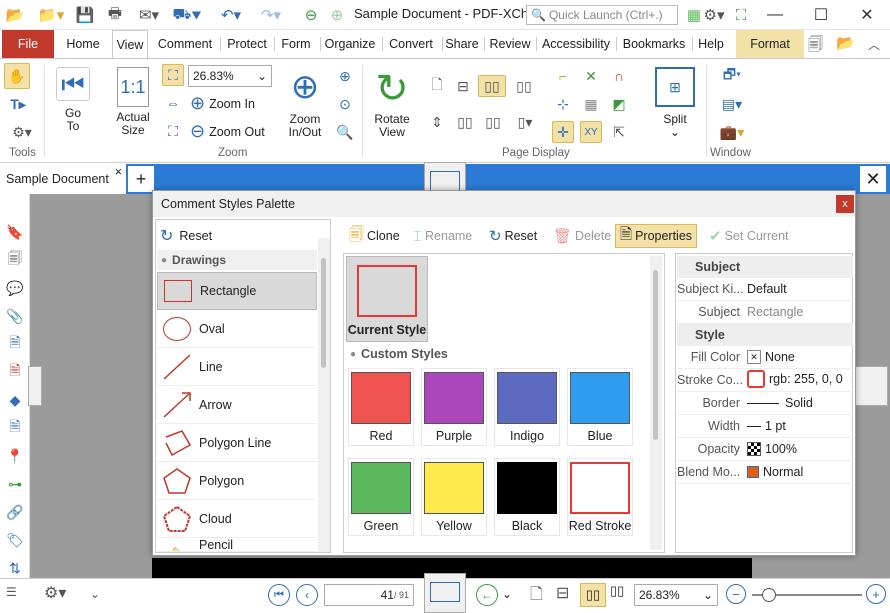  I want to click on reset-all-button: ↻ Reset, so click(186, 236).